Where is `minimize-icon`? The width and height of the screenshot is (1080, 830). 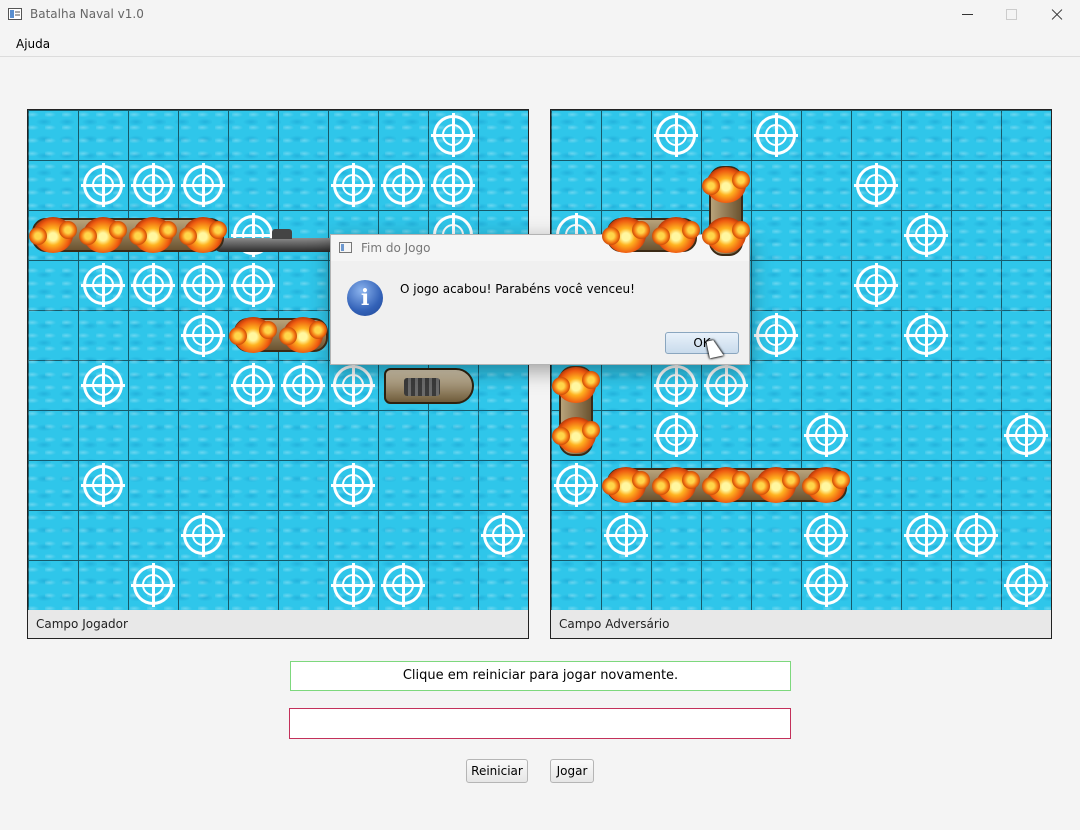 minimize-icon is located at coordinates (967, 15).